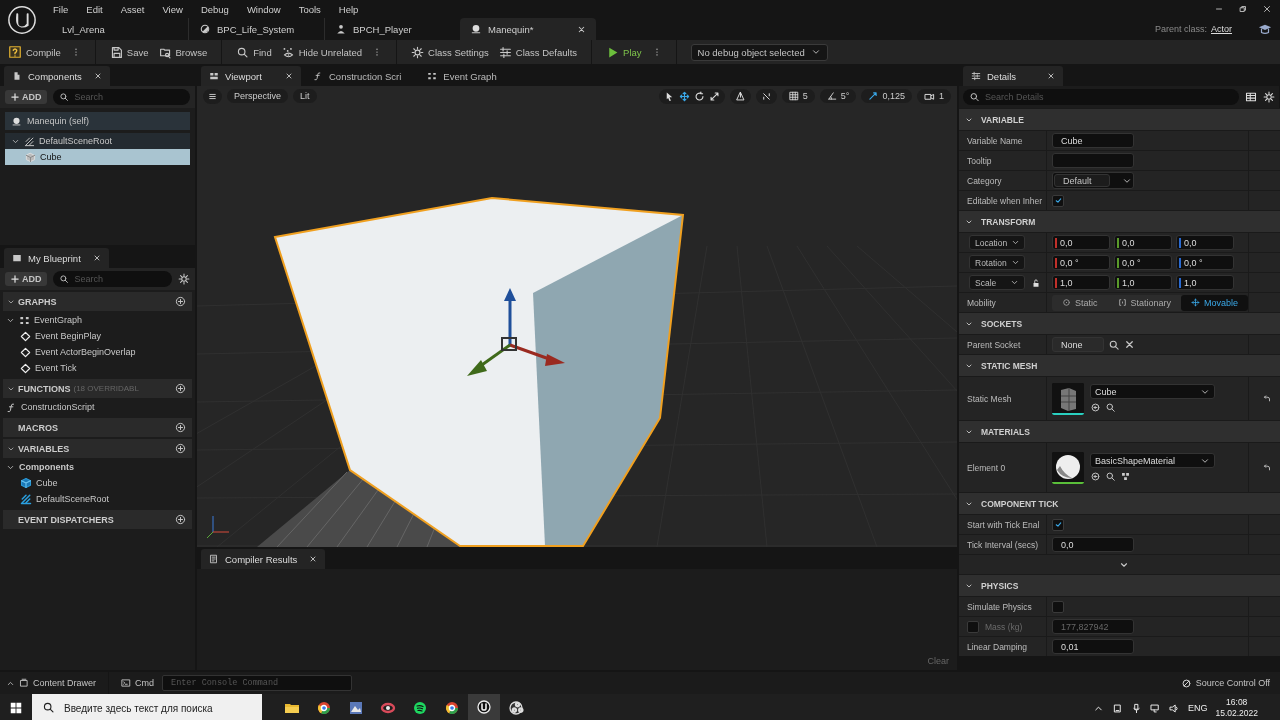 The height and width of the screenshot is (720, 1280). Describe the element at coordinates (22, 20) in the screenshot. I see `logo-icon` at that location.